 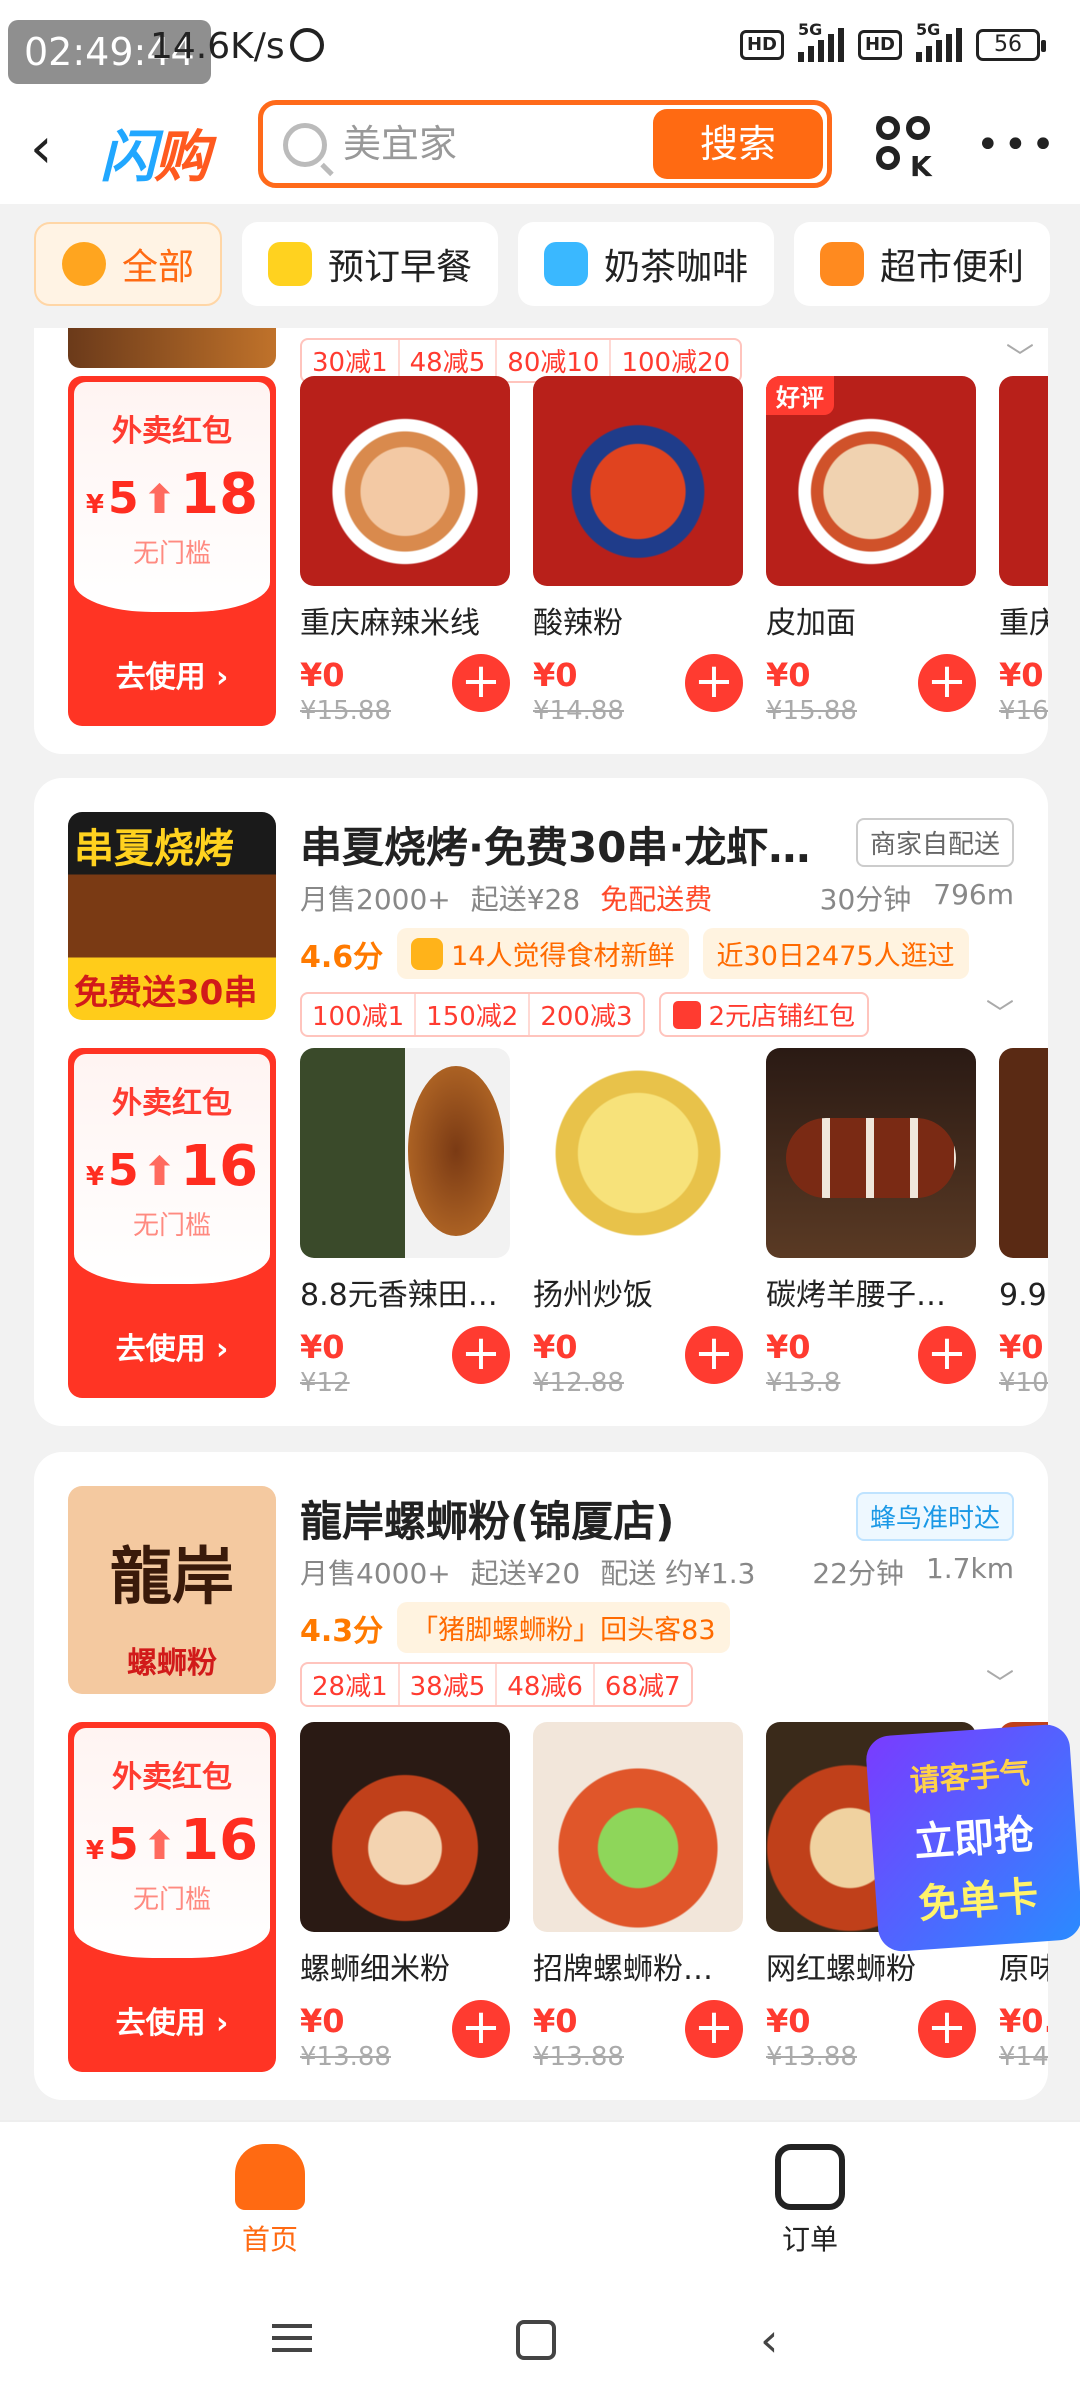 What do you see at coordinates (296, 2340) in the screenshot?
I see `menu-icon` at bounding box center [296, 2340].